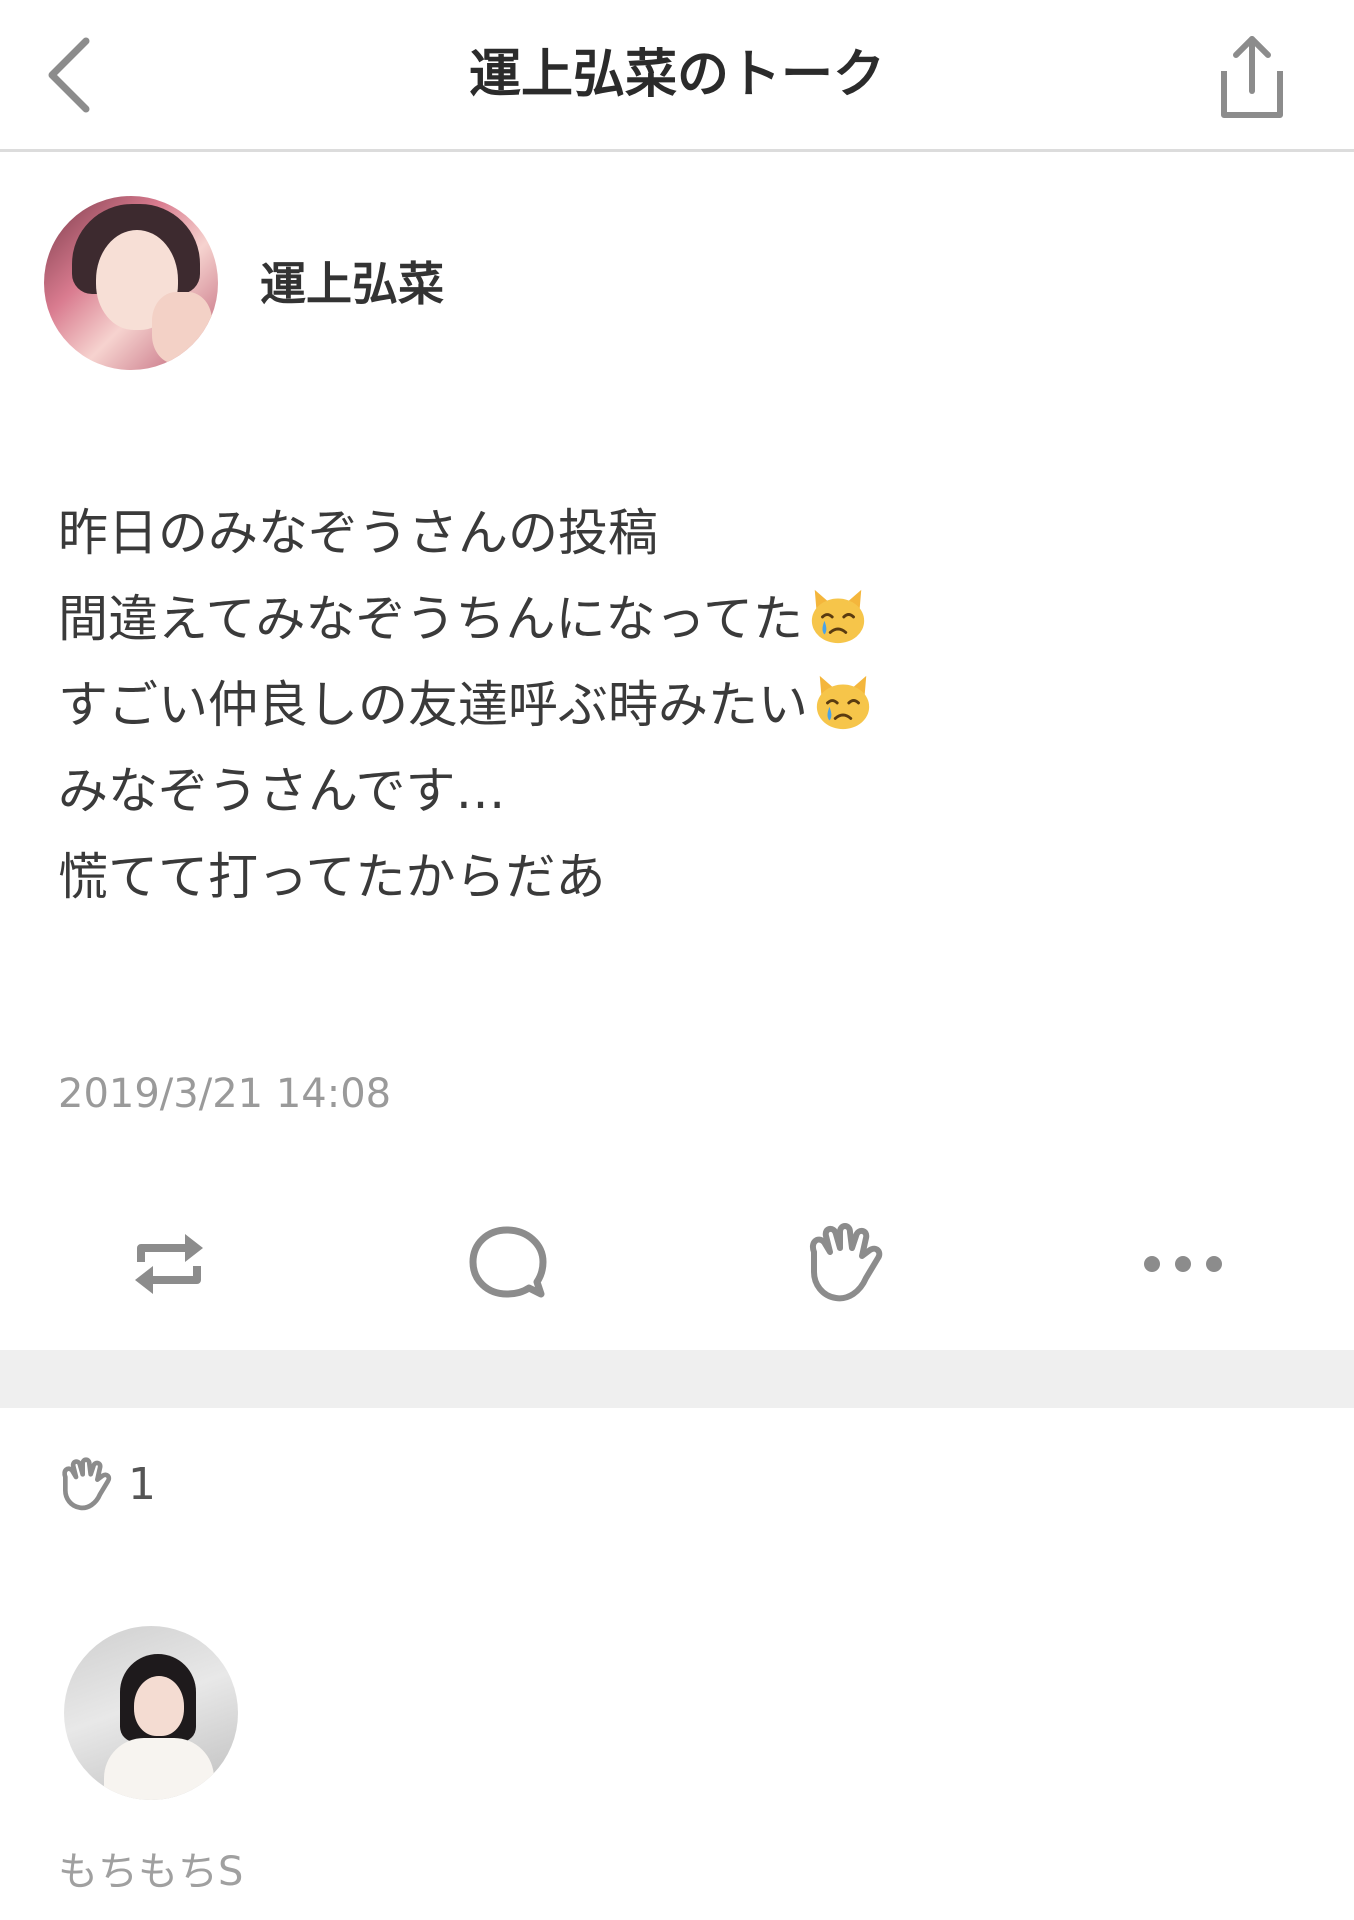  Describe the element at coordinates (677, 1379) in the screenshot. I see `section-divider` at that location.